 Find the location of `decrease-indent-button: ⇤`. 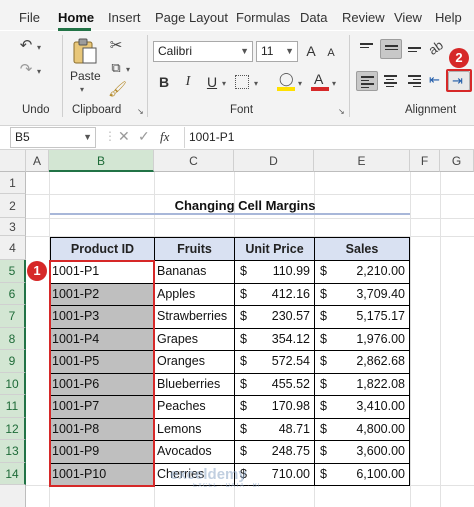

decrease-indent-button: ⇤ is located at coordinates (437, 81).